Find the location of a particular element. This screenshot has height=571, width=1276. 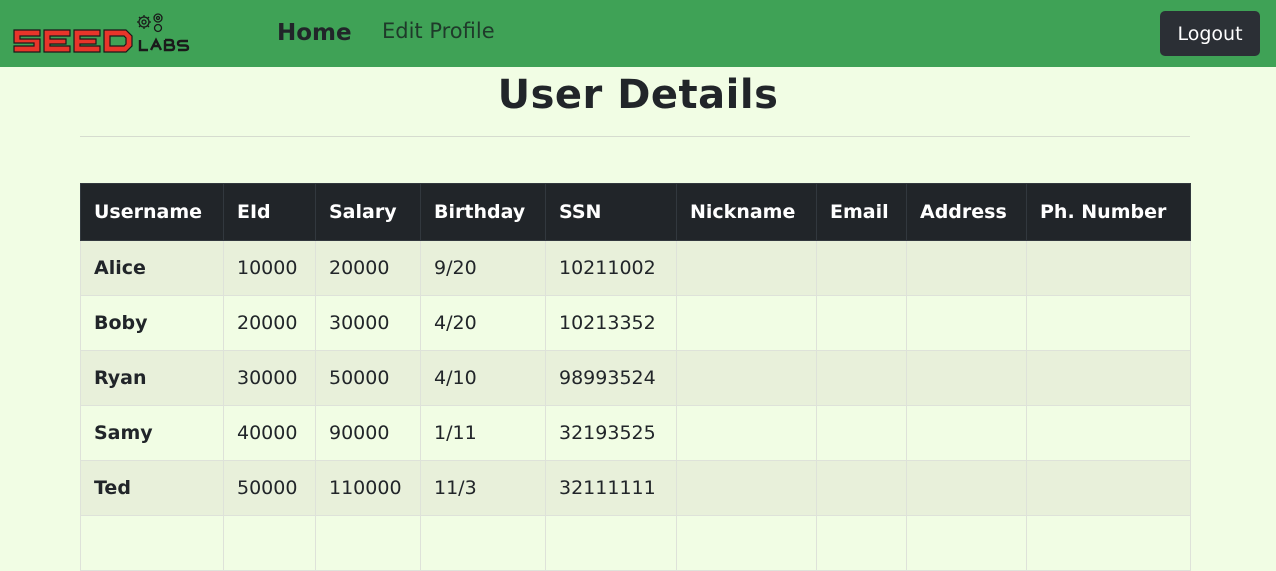

table-row is located at coordinates (635, 543).